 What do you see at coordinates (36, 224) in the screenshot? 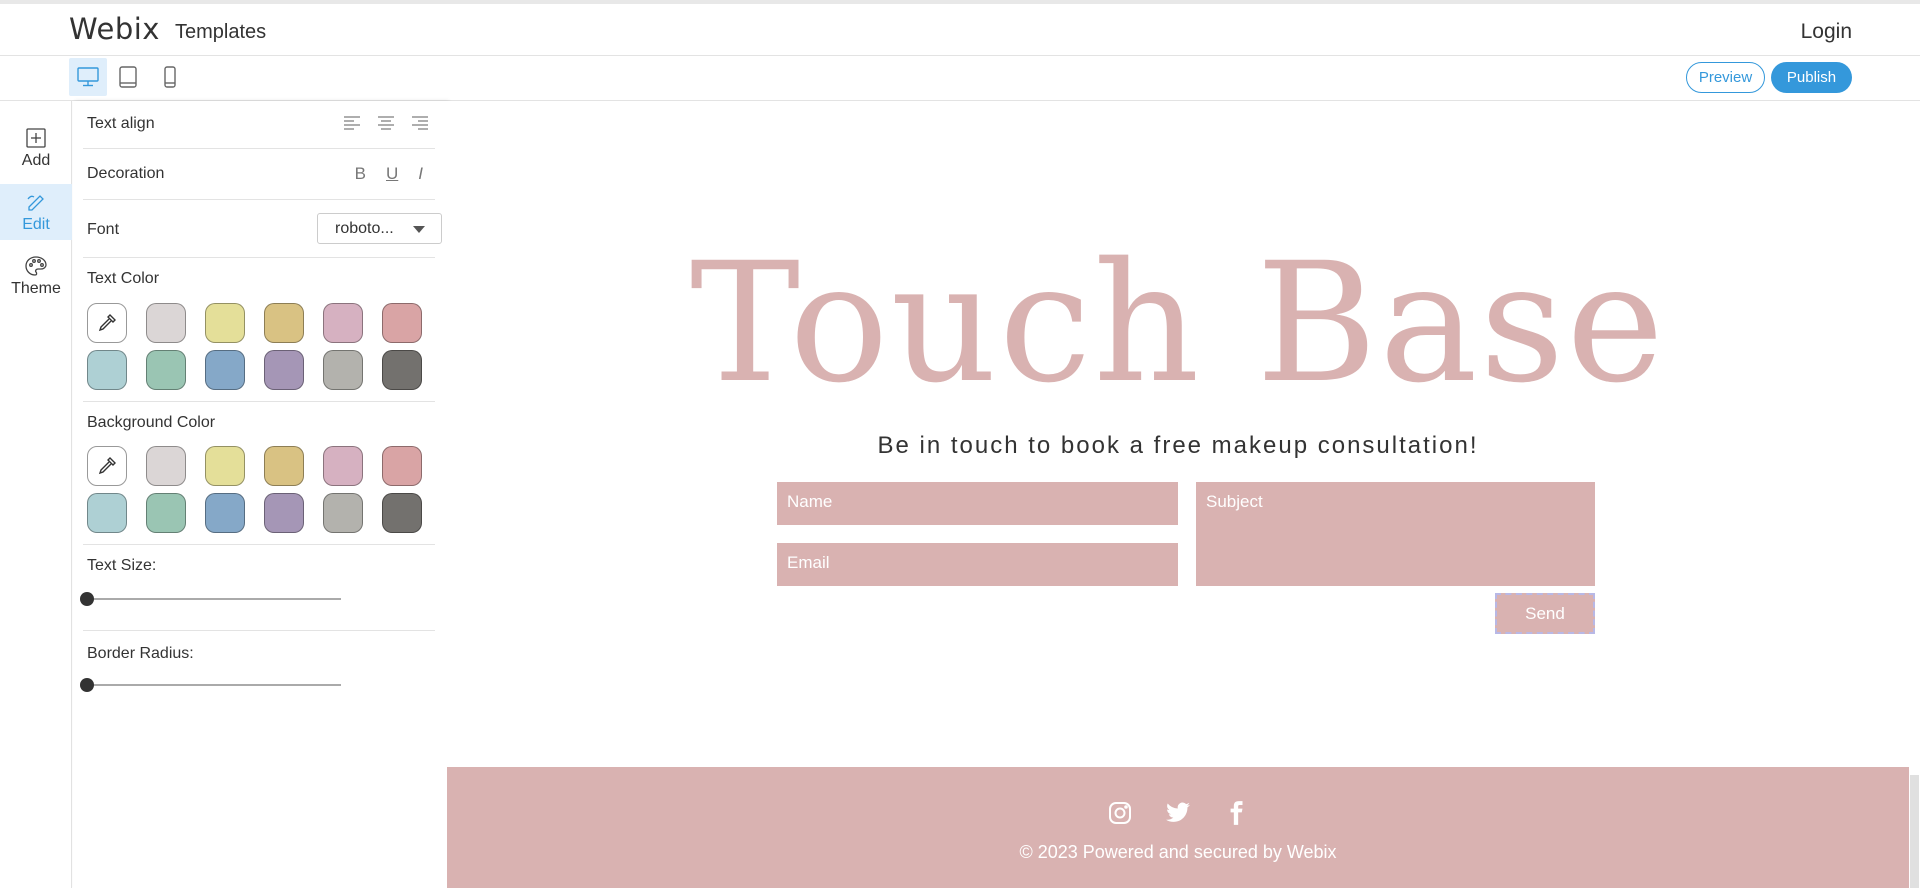
I see `rail-item-label: Edit` at bounding box center [36, 224].